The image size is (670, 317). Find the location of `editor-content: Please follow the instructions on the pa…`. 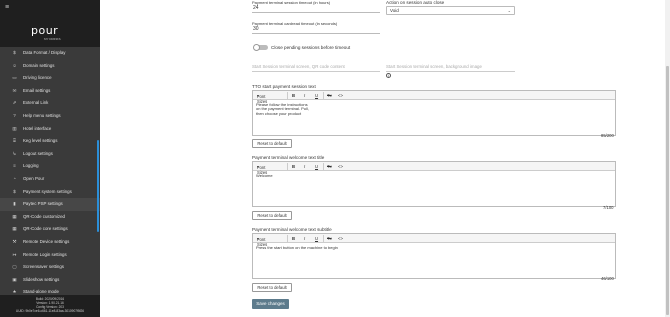

editor-content: Please follow the instructions on the pa… is located at coordinates (434, 109).